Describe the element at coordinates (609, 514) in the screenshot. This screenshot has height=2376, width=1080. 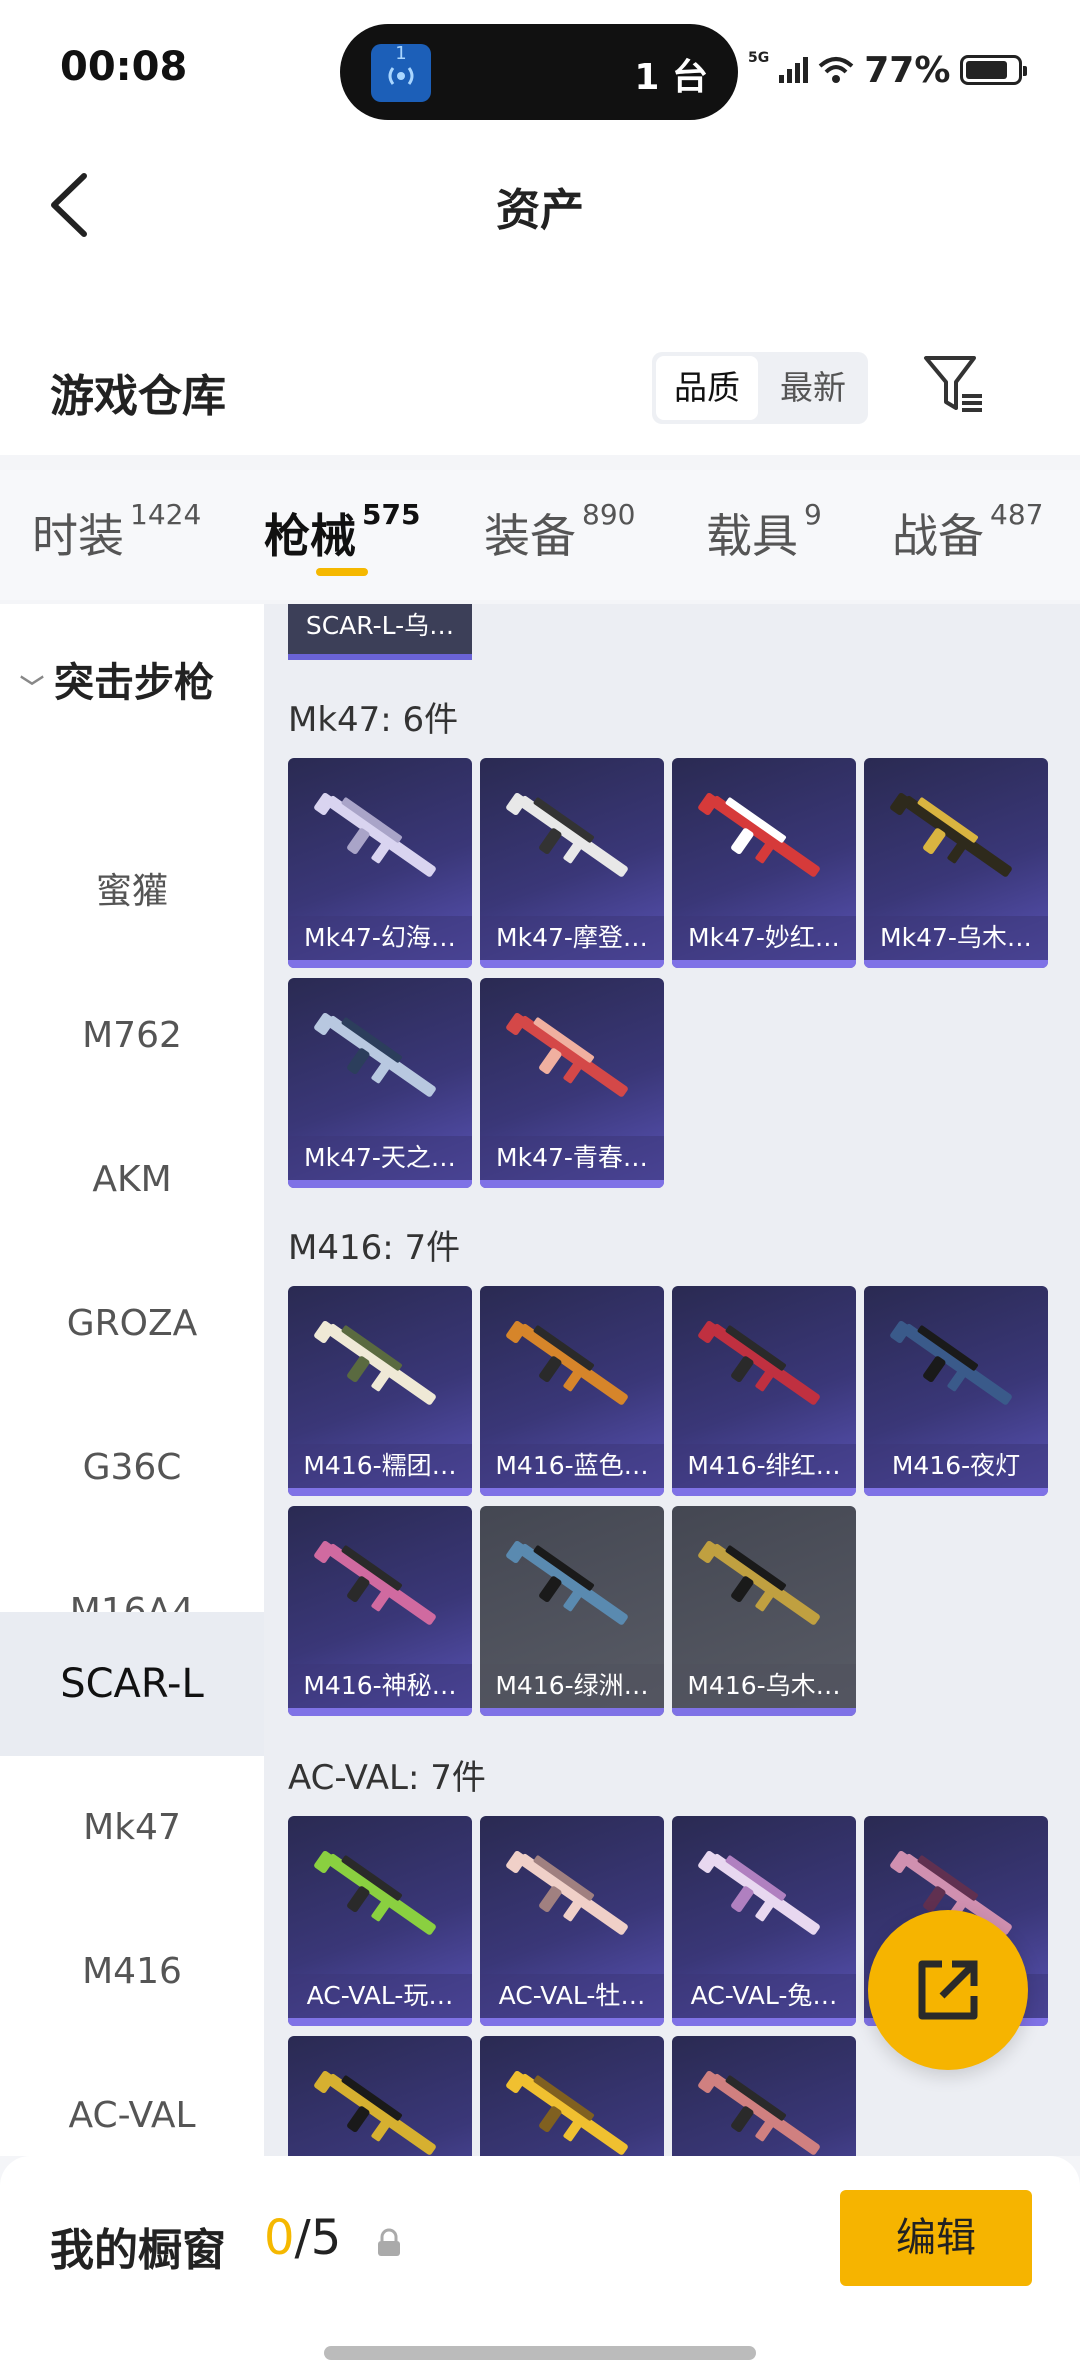
I see `tab-count: 890` at that location.